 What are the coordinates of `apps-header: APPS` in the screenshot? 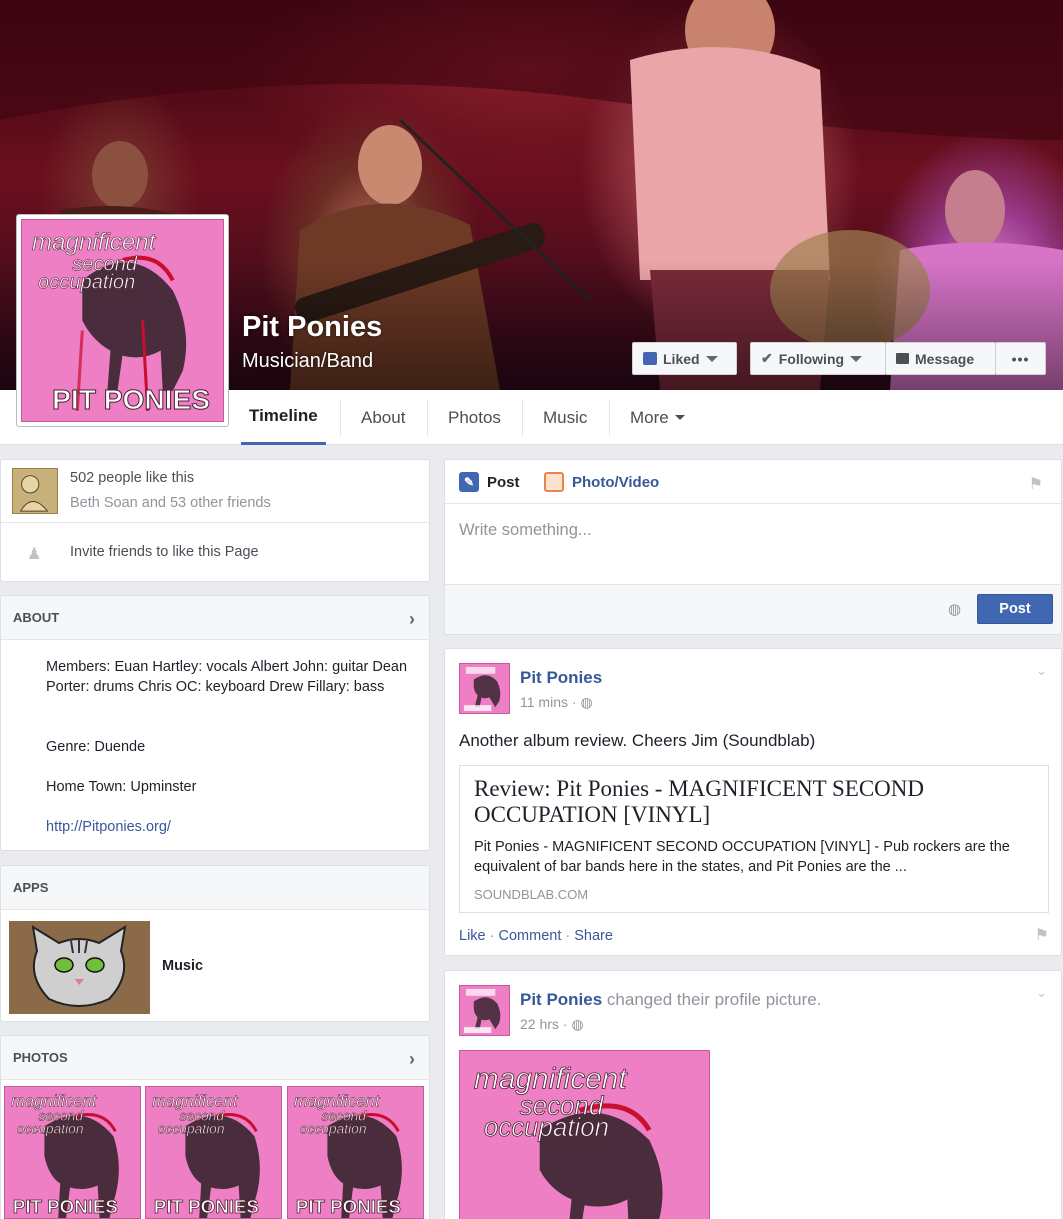 It's located at (215, 888).